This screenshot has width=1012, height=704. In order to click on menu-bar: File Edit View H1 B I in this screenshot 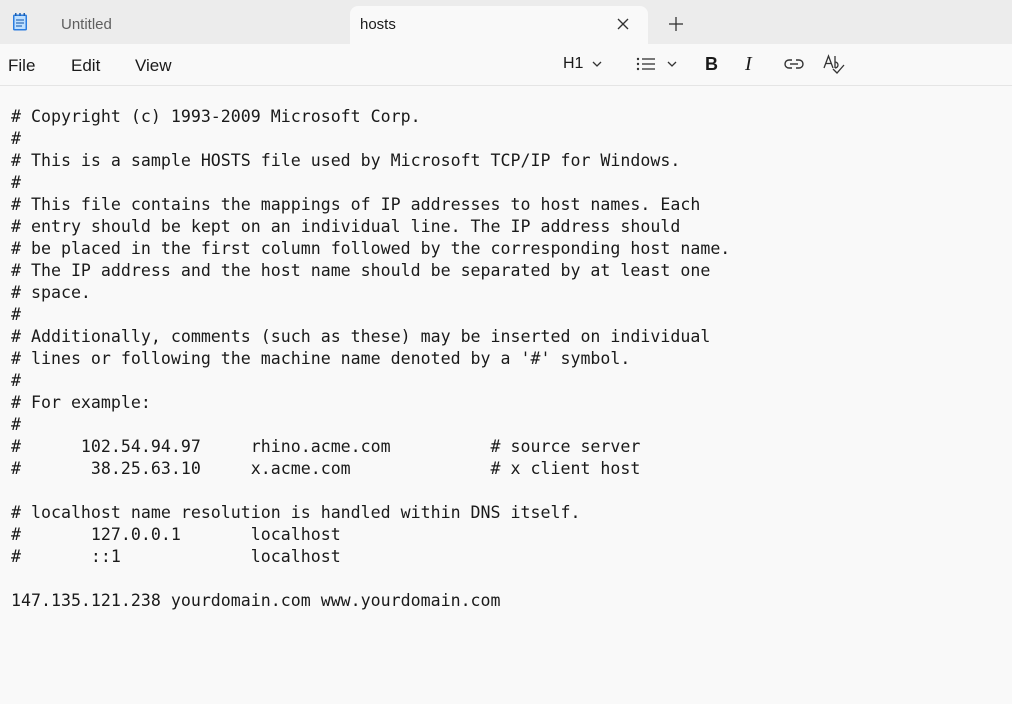, I will do `click(506, 65)`.